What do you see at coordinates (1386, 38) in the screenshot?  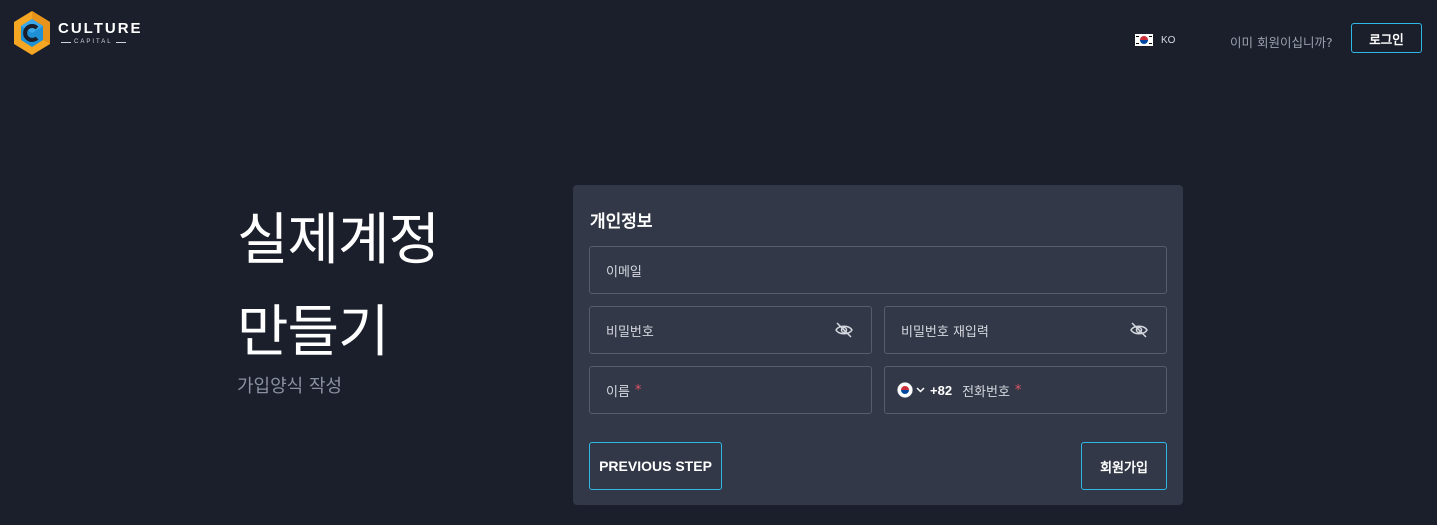 I see `login-button: 로그인` at bounding box center [1386, 38].